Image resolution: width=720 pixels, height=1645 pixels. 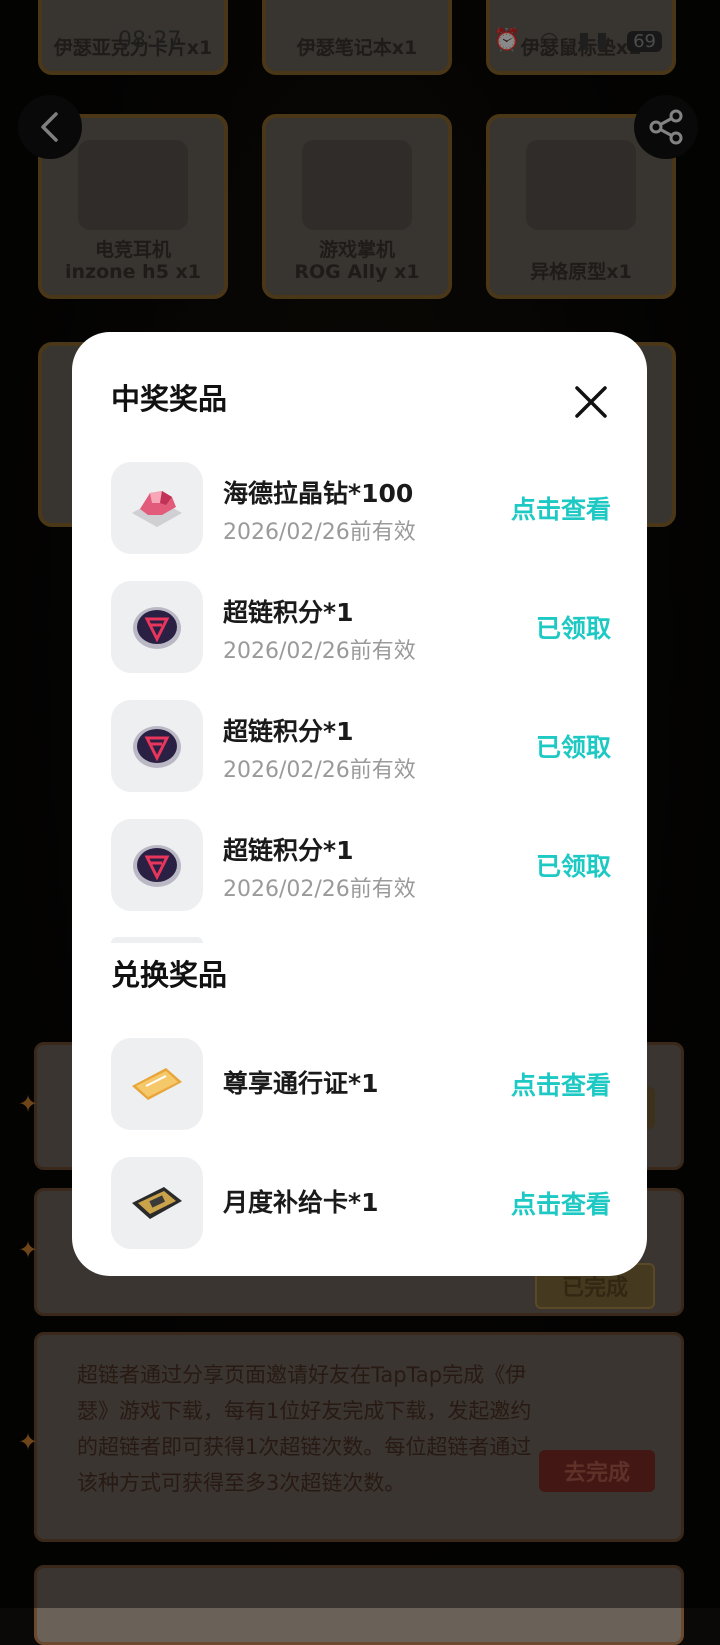 What do you see at coordinates (157, 940) in the screenshot?
I see `list-item-peek` at bounding box center [157, 940].